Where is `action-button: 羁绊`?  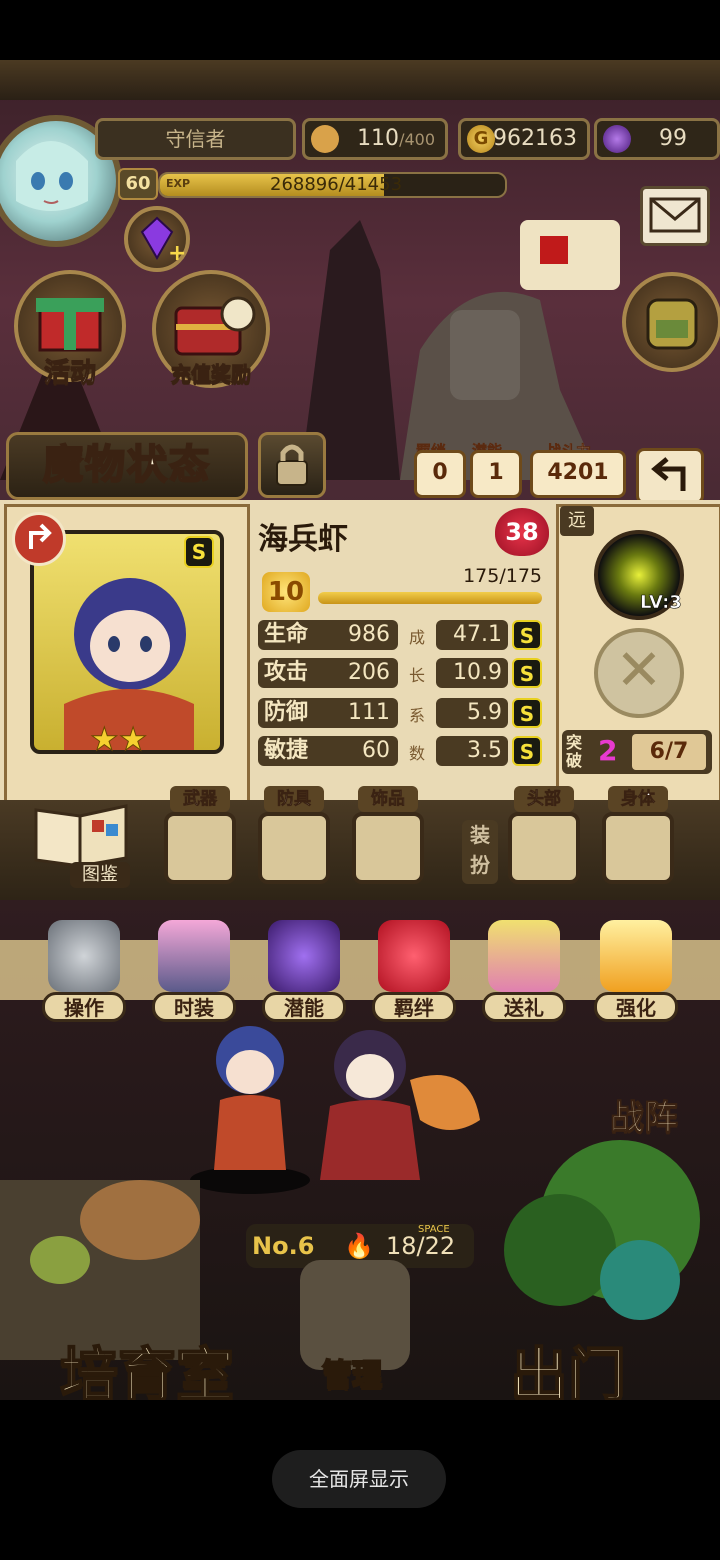 action-button: 羁绊 is located at coordinates (414, 968).